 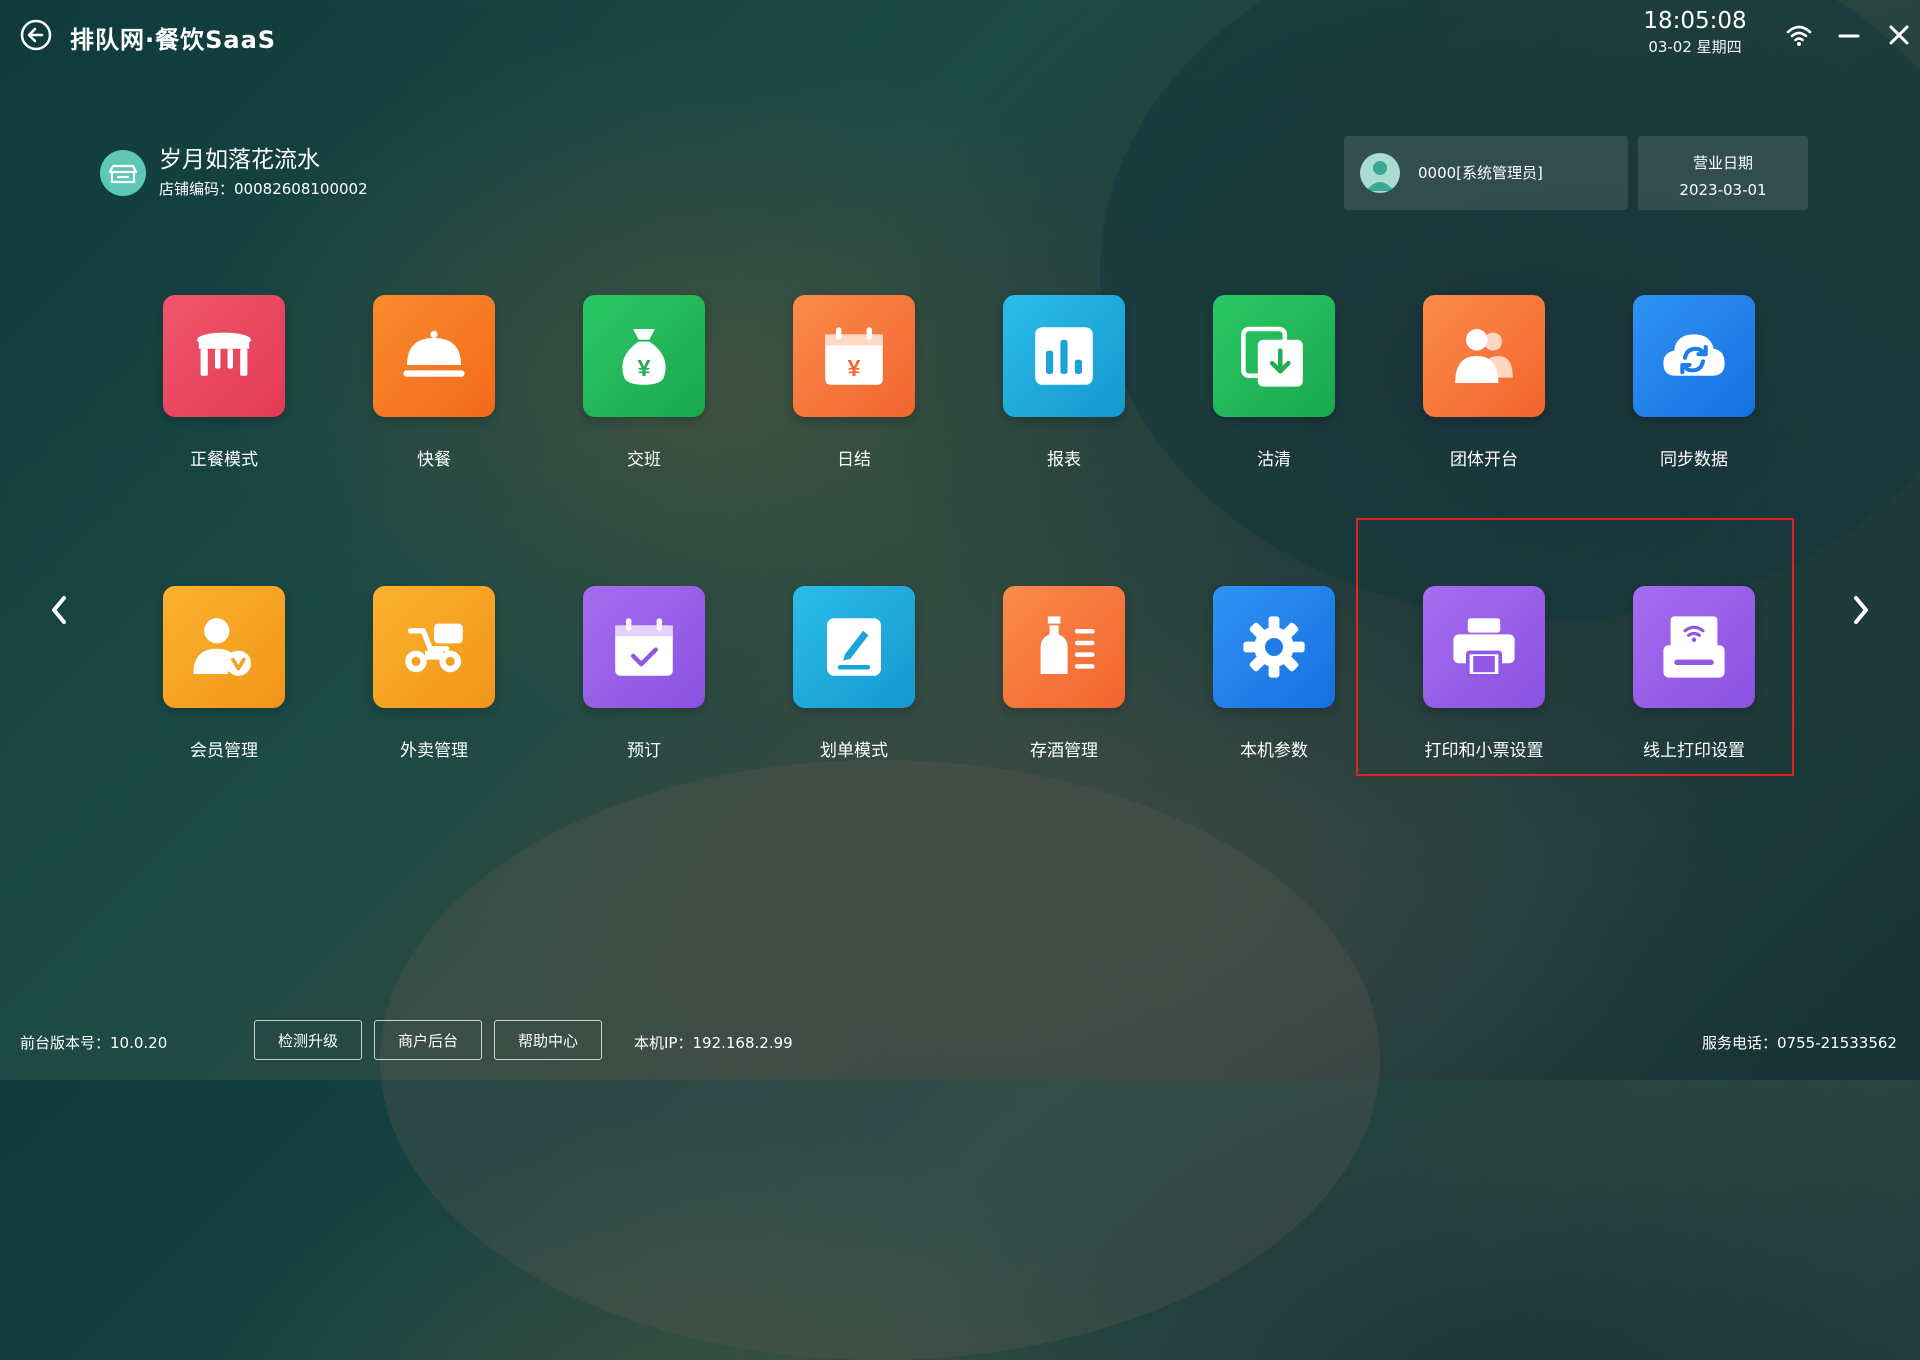 I want to click on highlight-frame, so click(x=1575, y=647).